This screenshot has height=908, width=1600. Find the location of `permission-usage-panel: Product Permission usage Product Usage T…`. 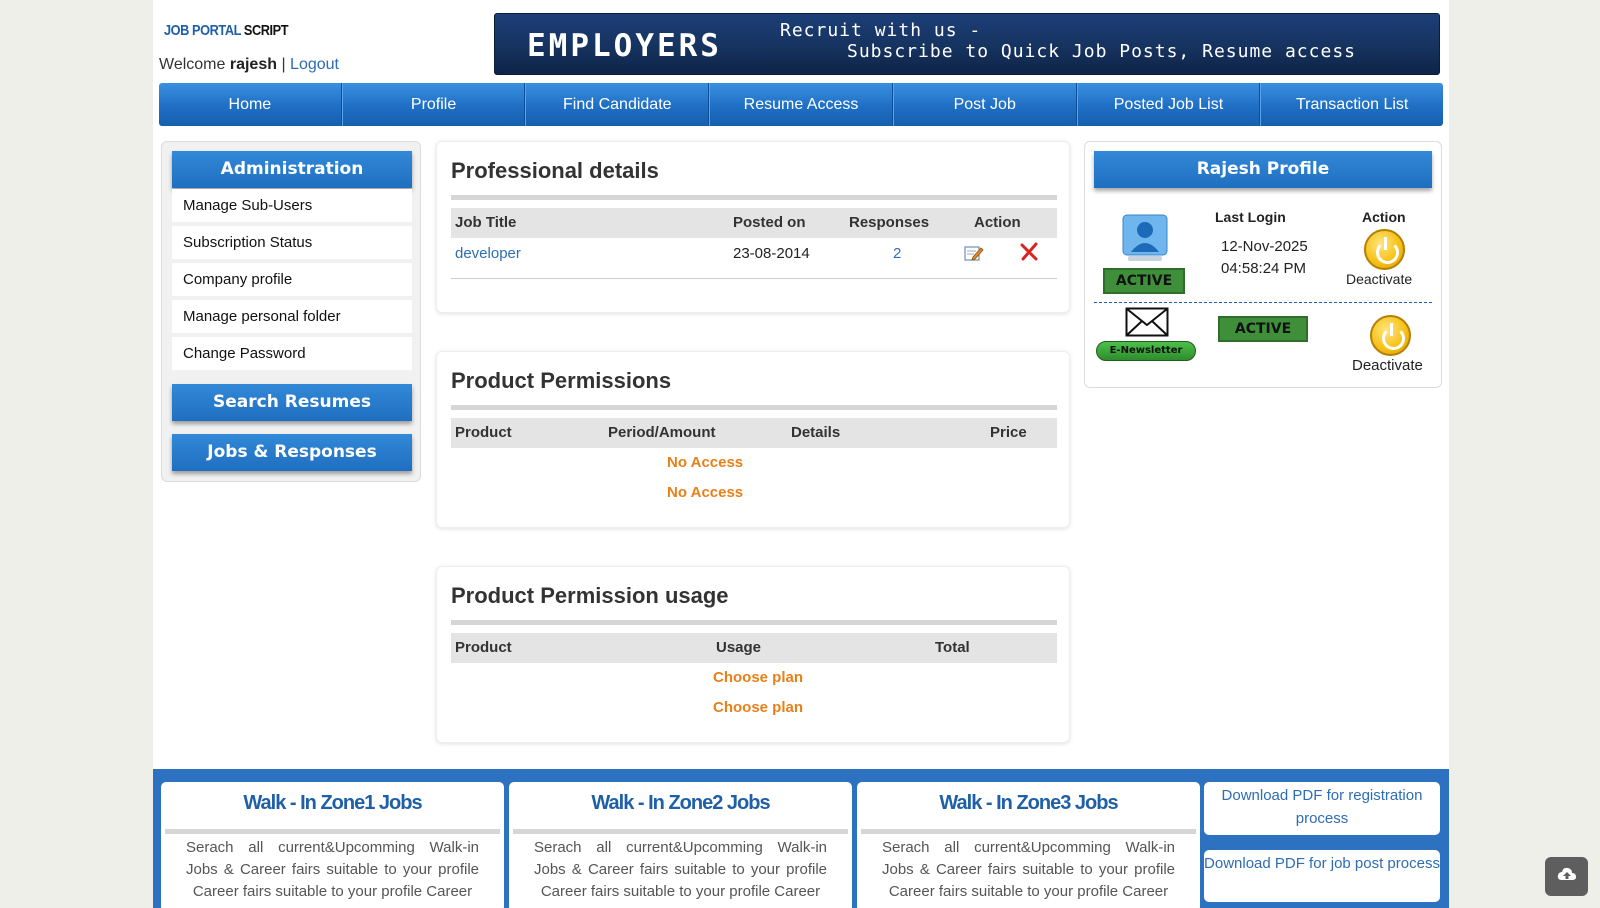

permission-usage-panel: Product Permission usage Product Usage T… is located at coordinates (753, 654).